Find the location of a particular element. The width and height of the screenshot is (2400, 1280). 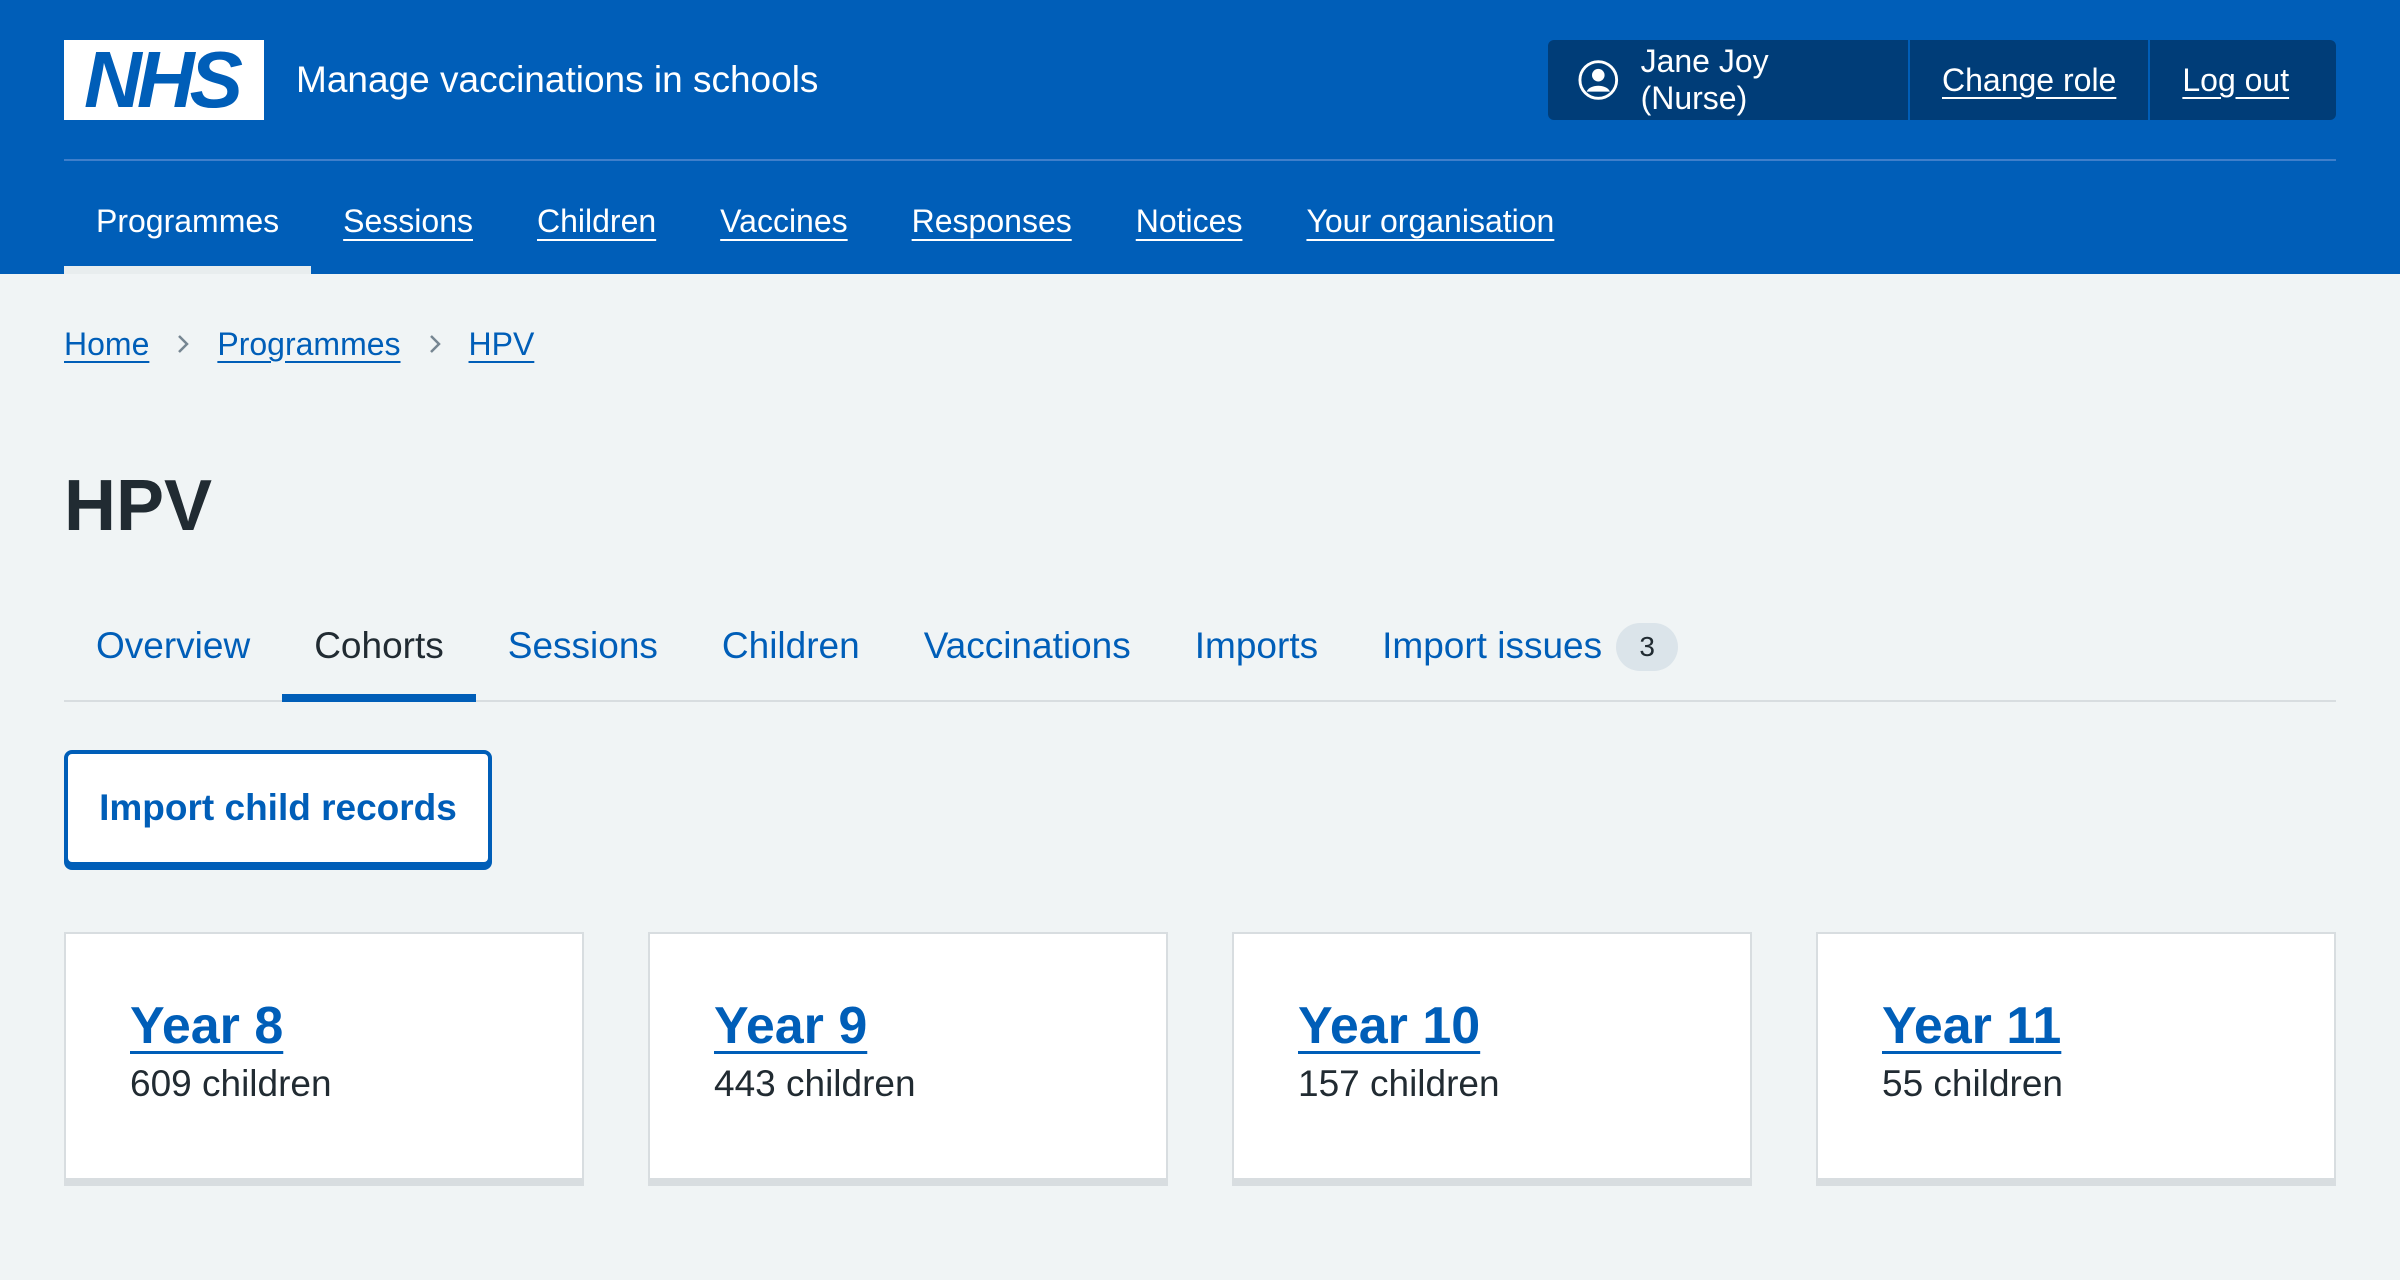

user-circle-icon is located at coordinates (1598, 80).